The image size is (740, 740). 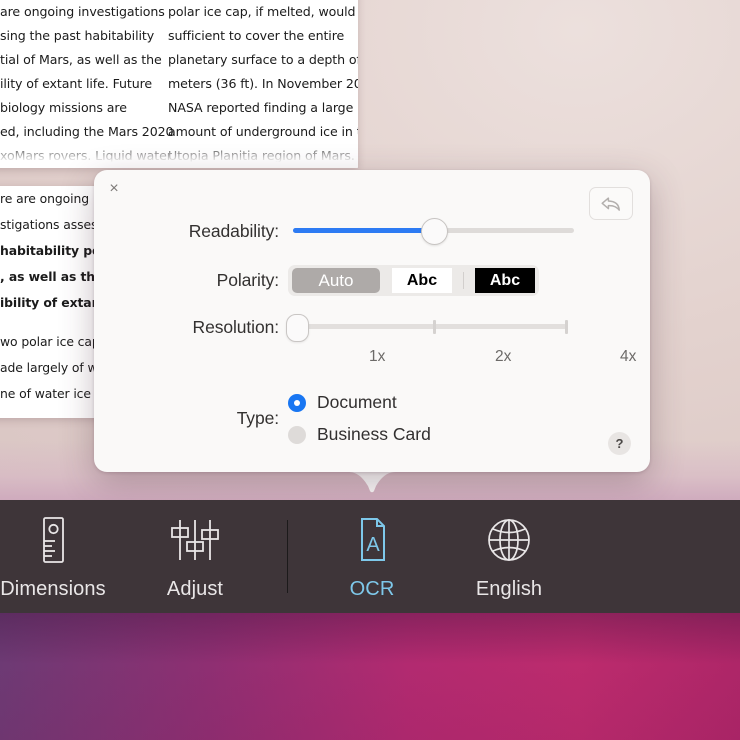 I want to click on radio-option-business-card: Business Card, so click(x=359, y=434).